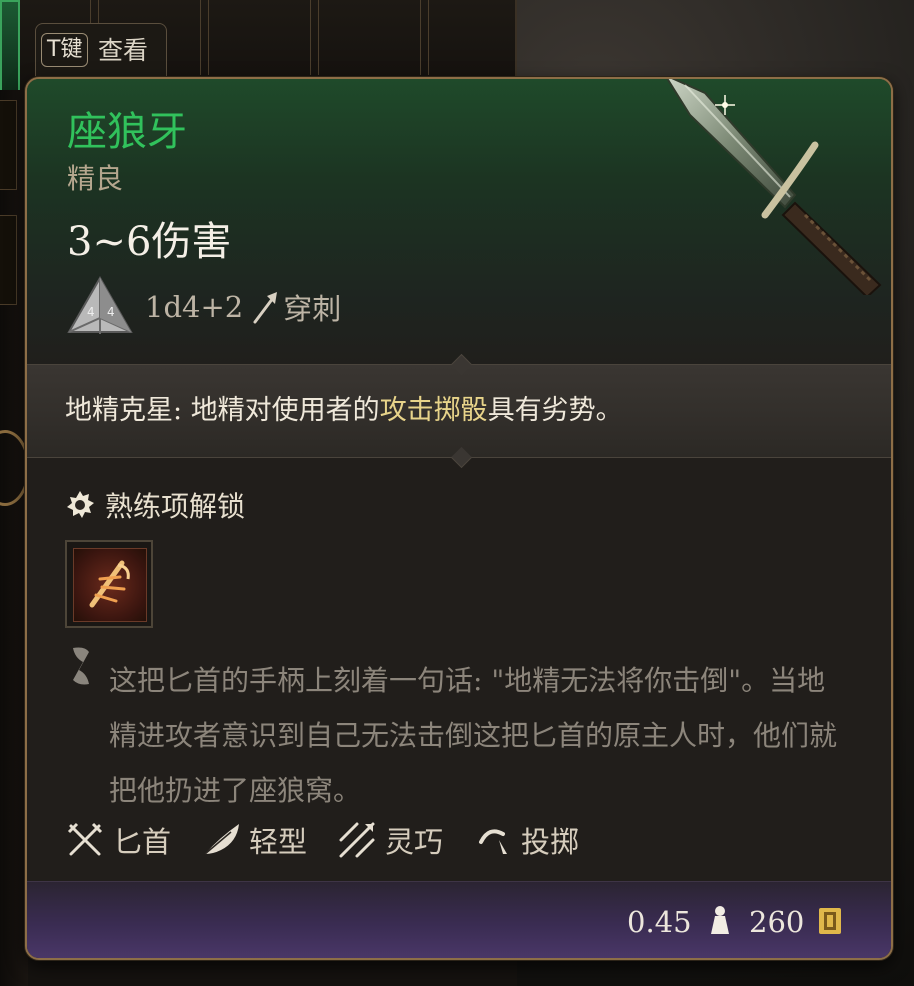 The image size is (914, 986). I want to click on trait-dagger: 匕首, so click(118, 840).